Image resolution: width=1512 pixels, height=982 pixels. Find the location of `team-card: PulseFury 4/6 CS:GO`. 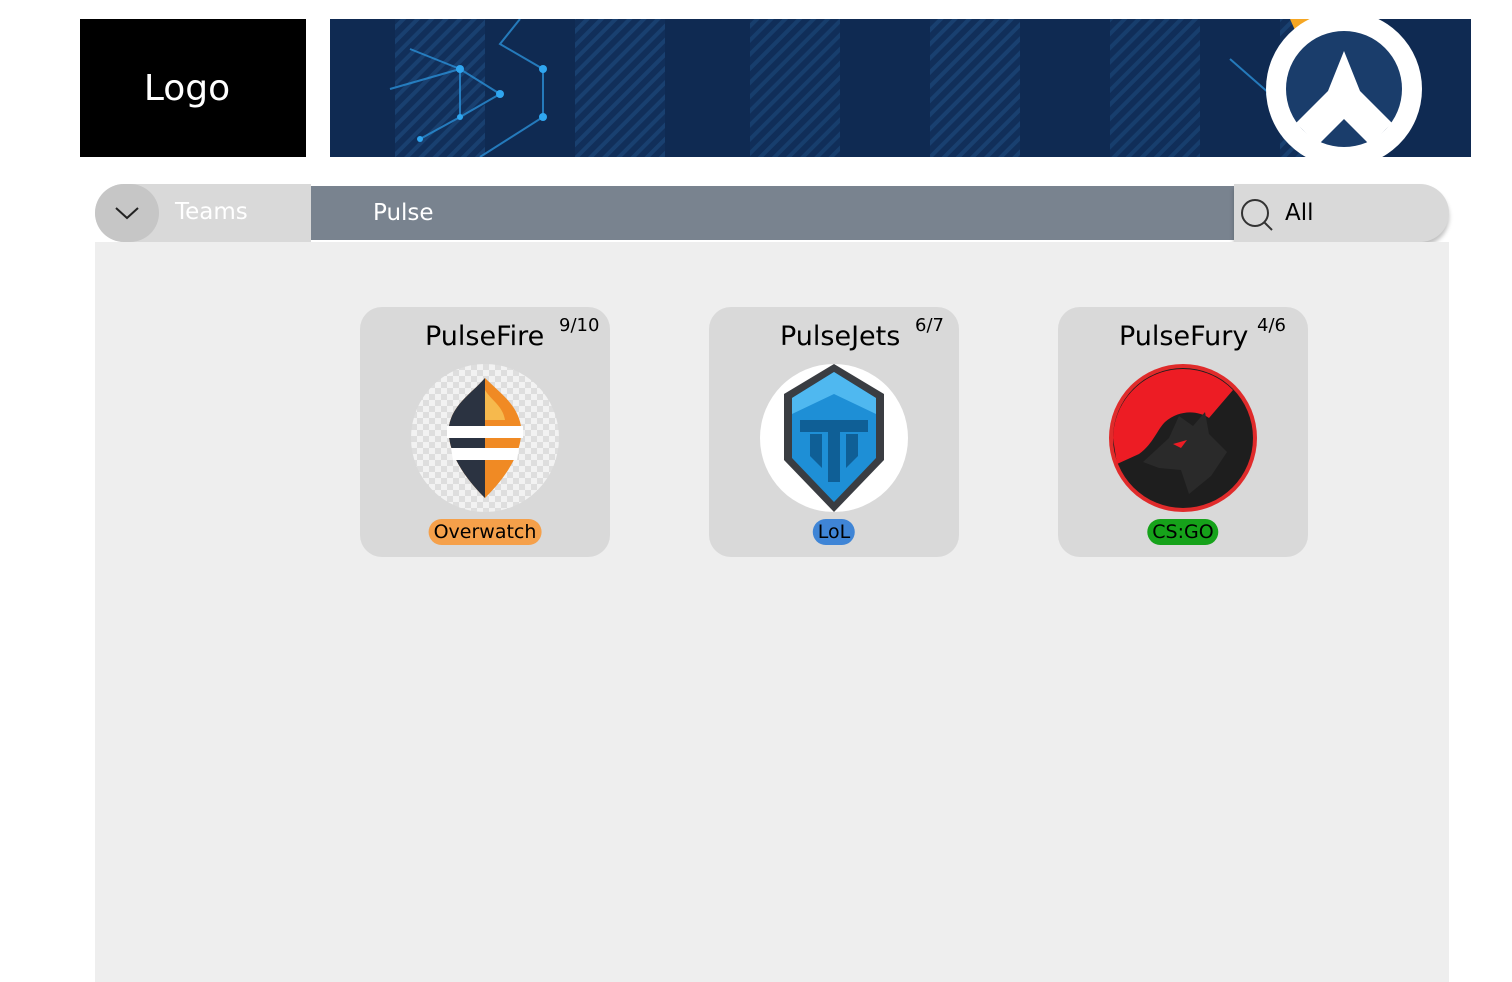

team-card: PulseFury 4/6 CS:GO is located at coordinates (1183, 432).